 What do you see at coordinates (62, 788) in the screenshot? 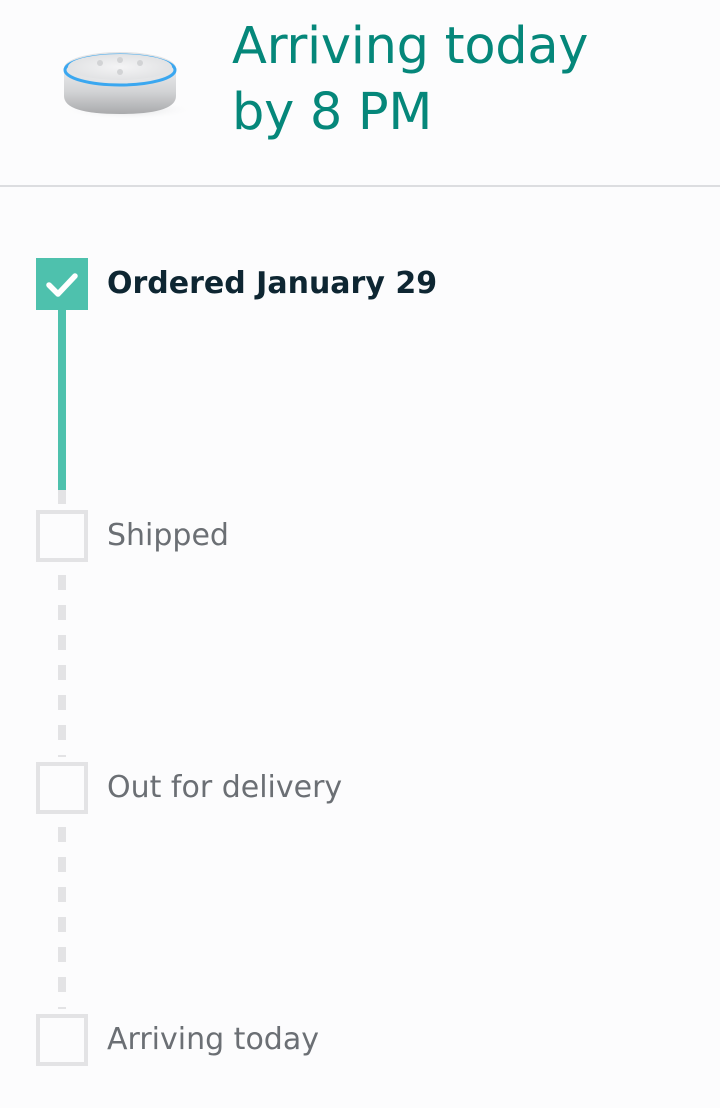
I see `step-out-for-delivery-checkbox` at bounding box center [62, 788].